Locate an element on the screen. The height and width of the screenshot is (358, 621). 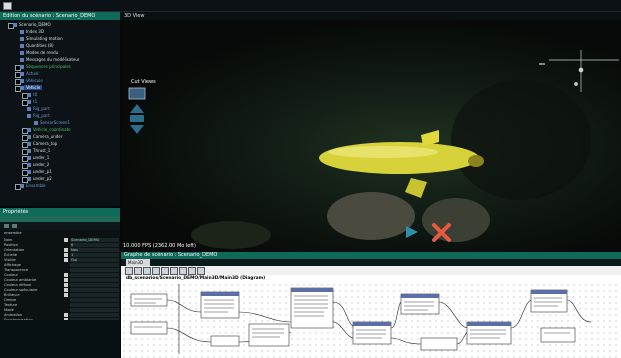
tree-item: Véhicule is located at coordinates (29, 81).